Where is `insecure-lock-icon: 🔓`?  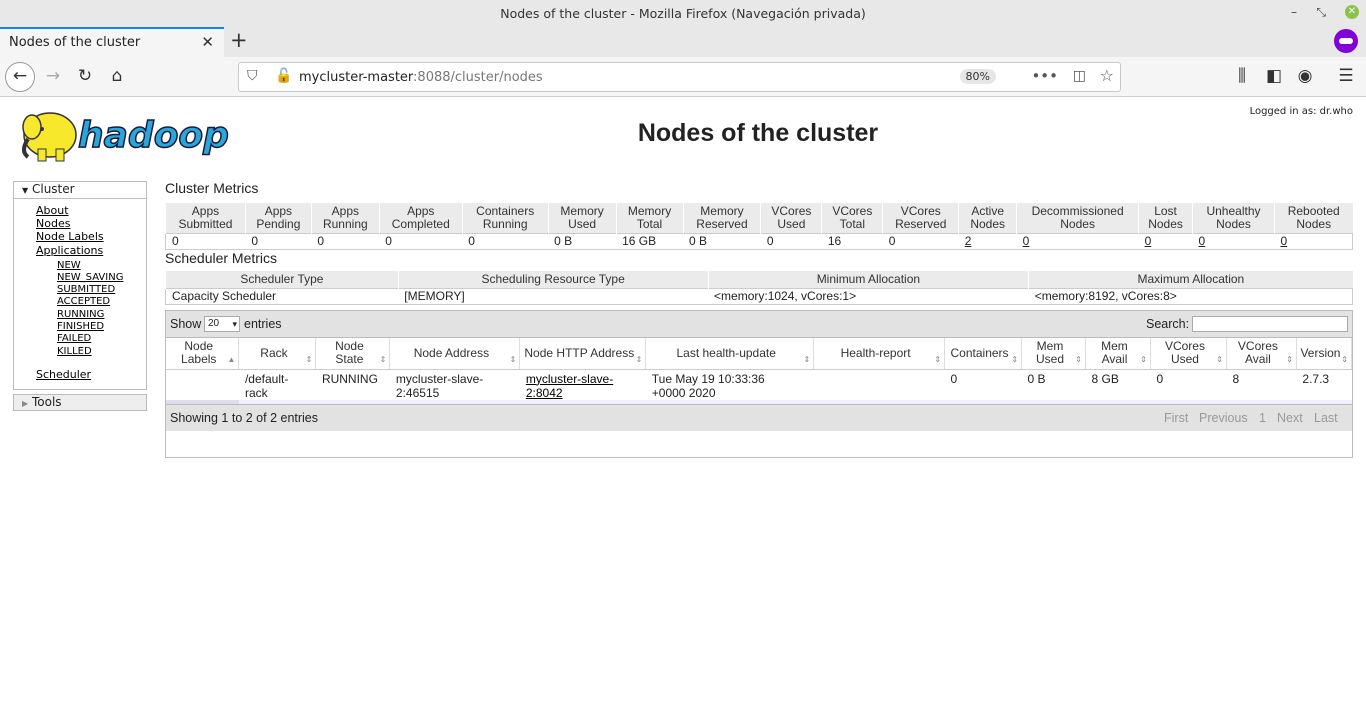
insecure-lock-icon: 🔓 is located at coordinates (283, 76).